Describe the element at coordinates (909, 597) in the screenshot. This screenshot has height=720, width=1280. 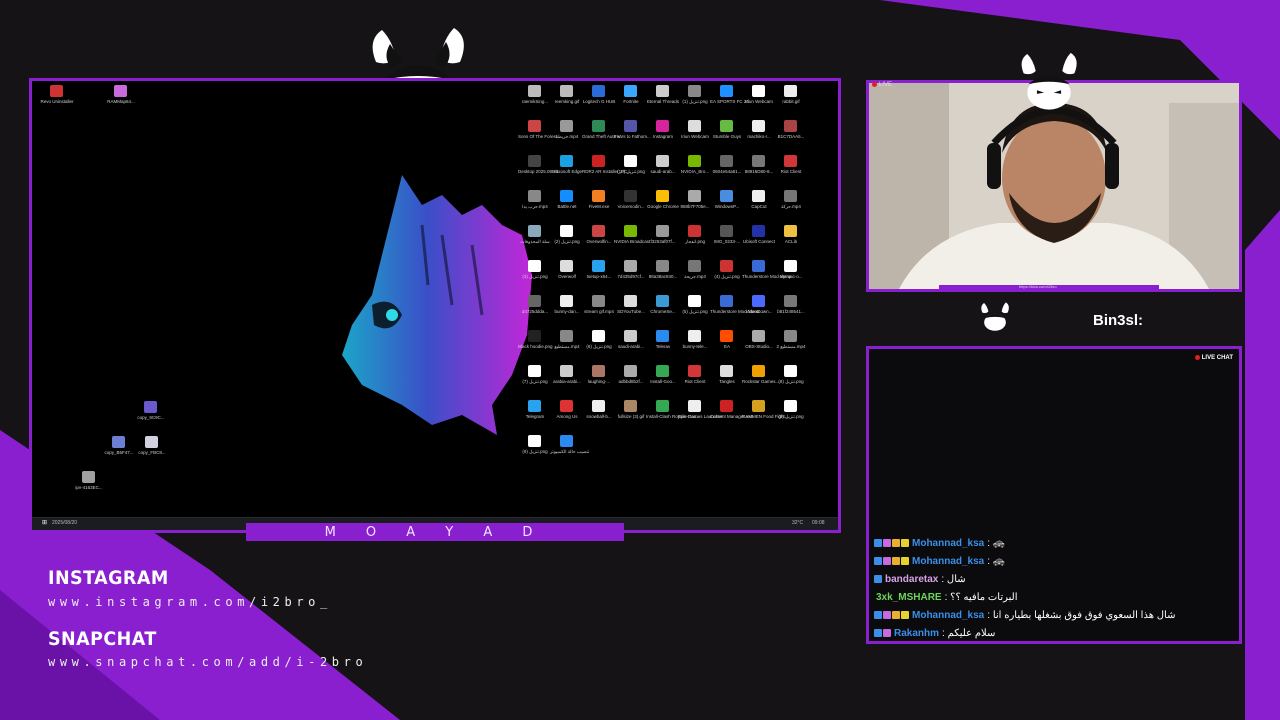
I see `chat-username: 3xk_MSHARE` at that location.